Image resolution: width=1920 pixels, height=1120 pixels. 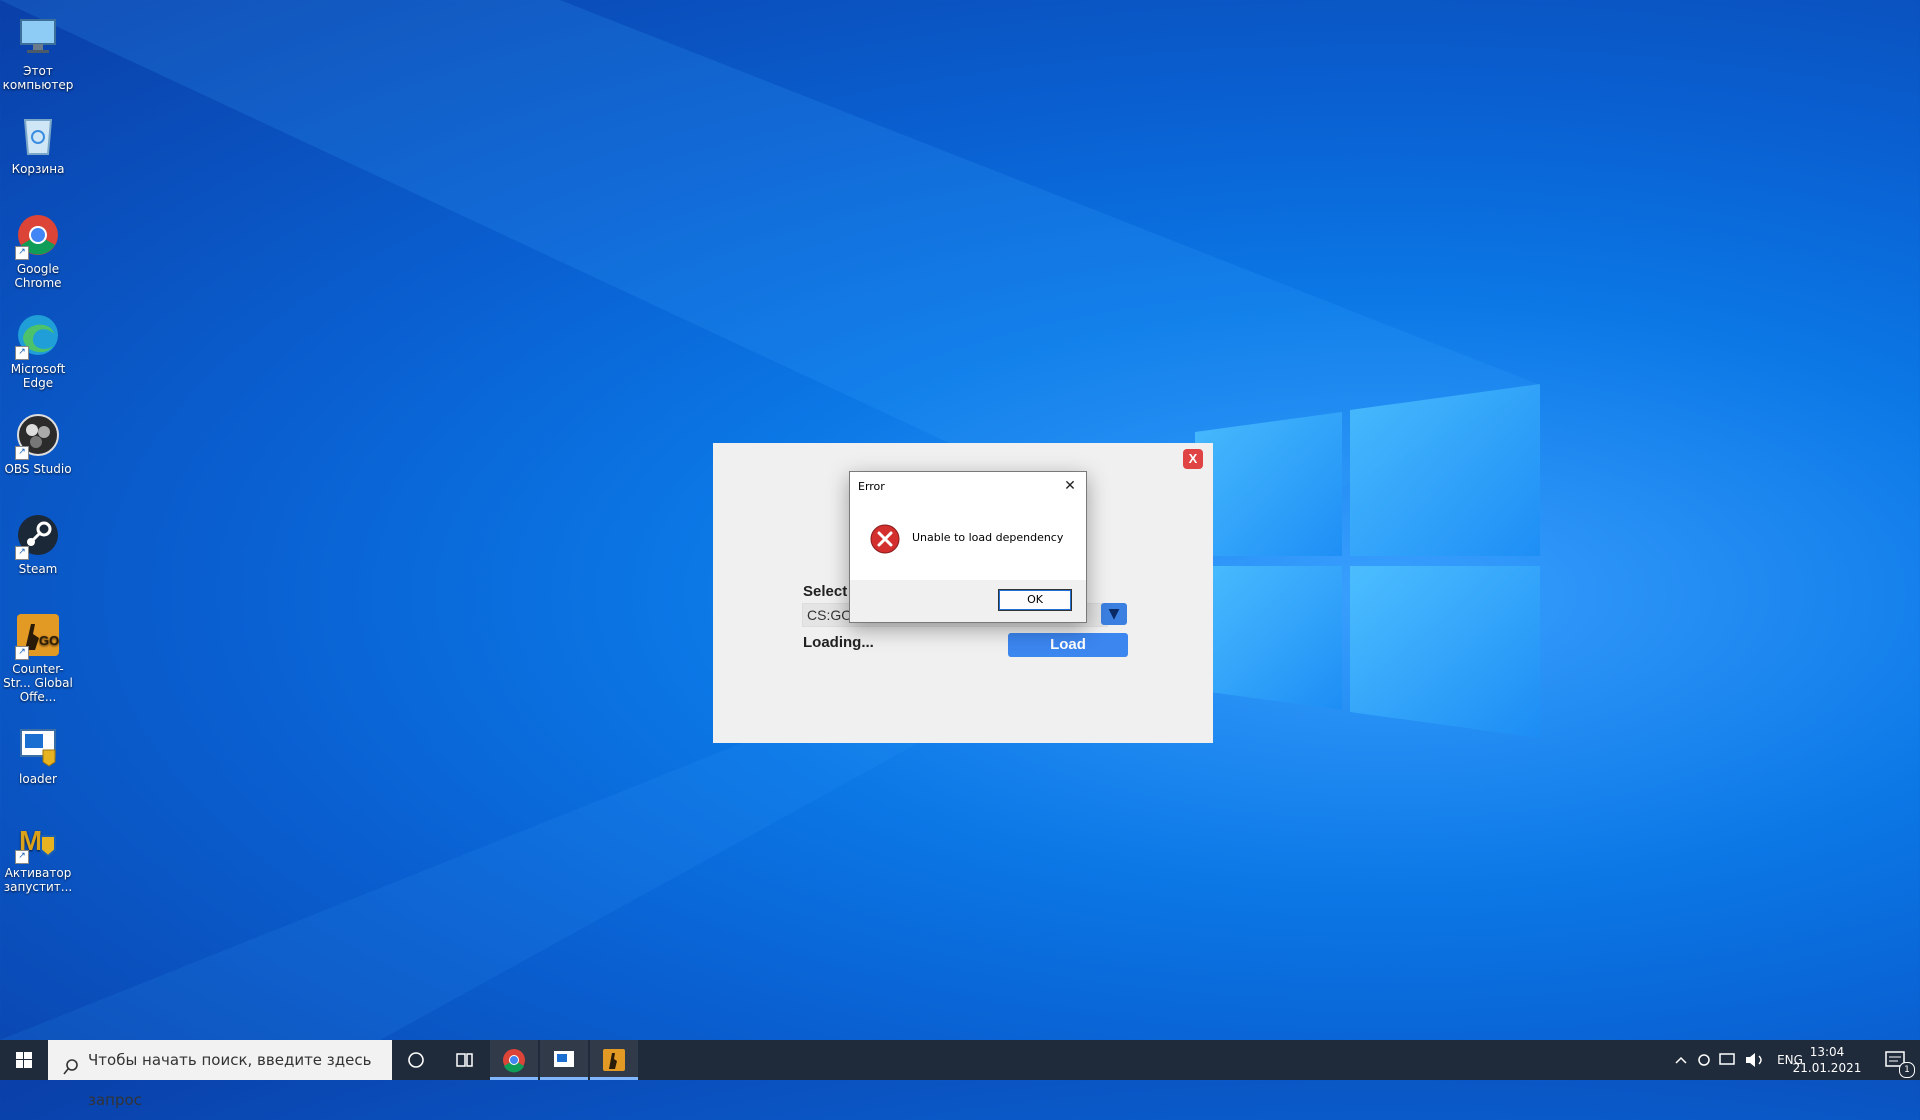 I want to click on desktop-icon-label: Google Chrome, so click(x=38, y=276).